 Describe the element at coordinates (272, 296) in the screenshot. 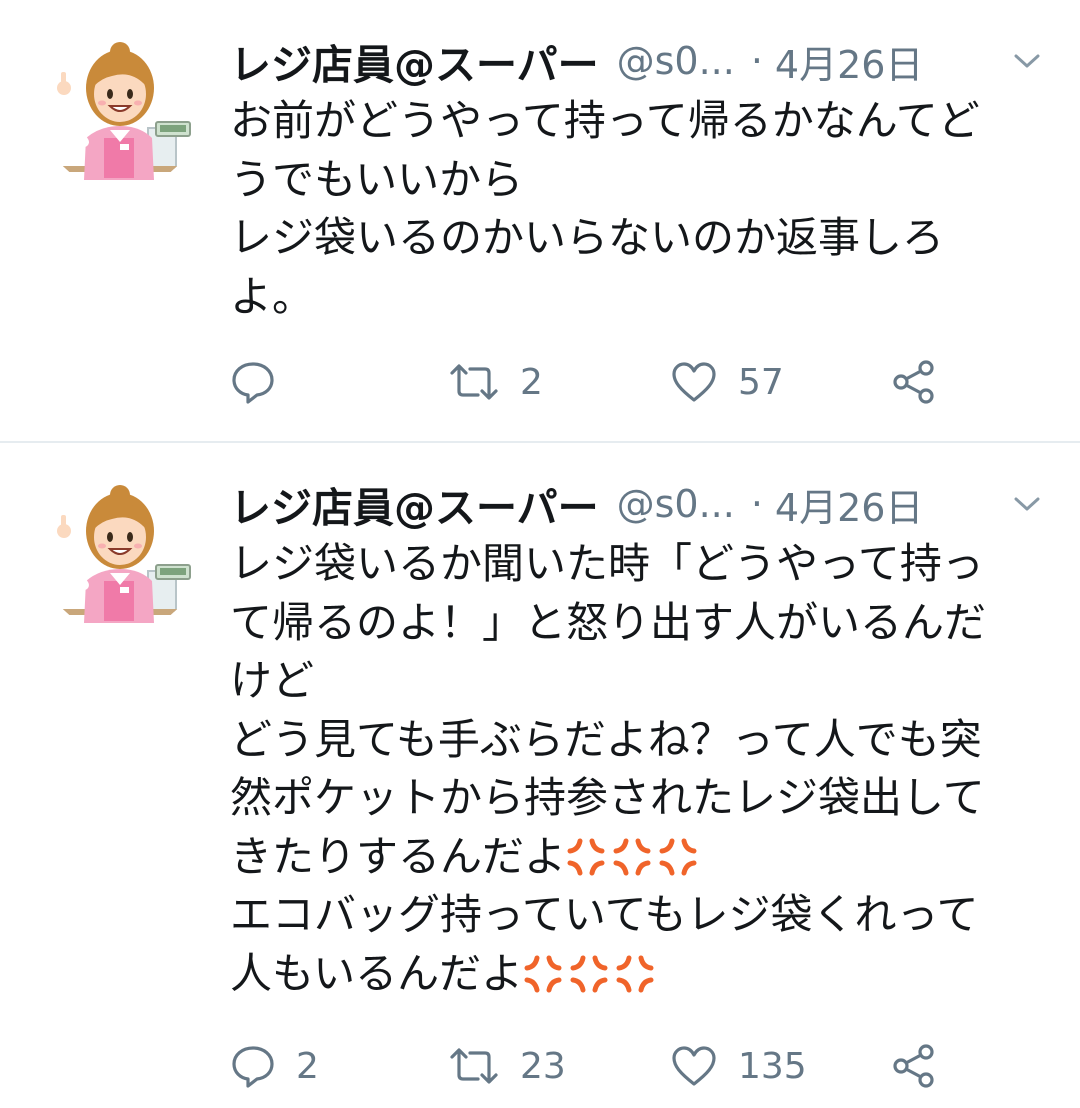

I see `tweet-text-line: よ。` at that location.